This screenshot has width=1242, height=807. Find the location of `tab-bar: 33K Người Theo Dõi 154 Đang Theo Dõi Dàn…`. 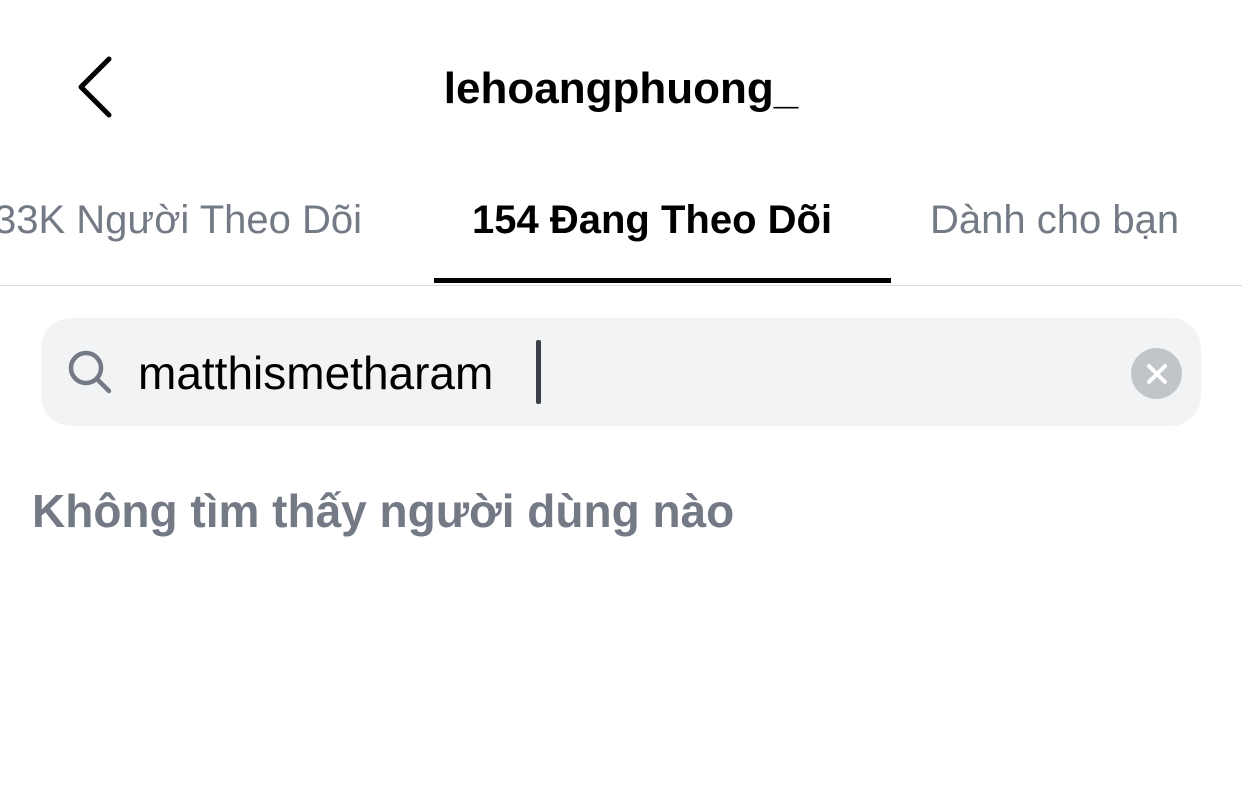

tab-bar: 33K Người Theo Dõi 154 Đang Theo Dõi Dàn… is located at coordinates (621, 228).